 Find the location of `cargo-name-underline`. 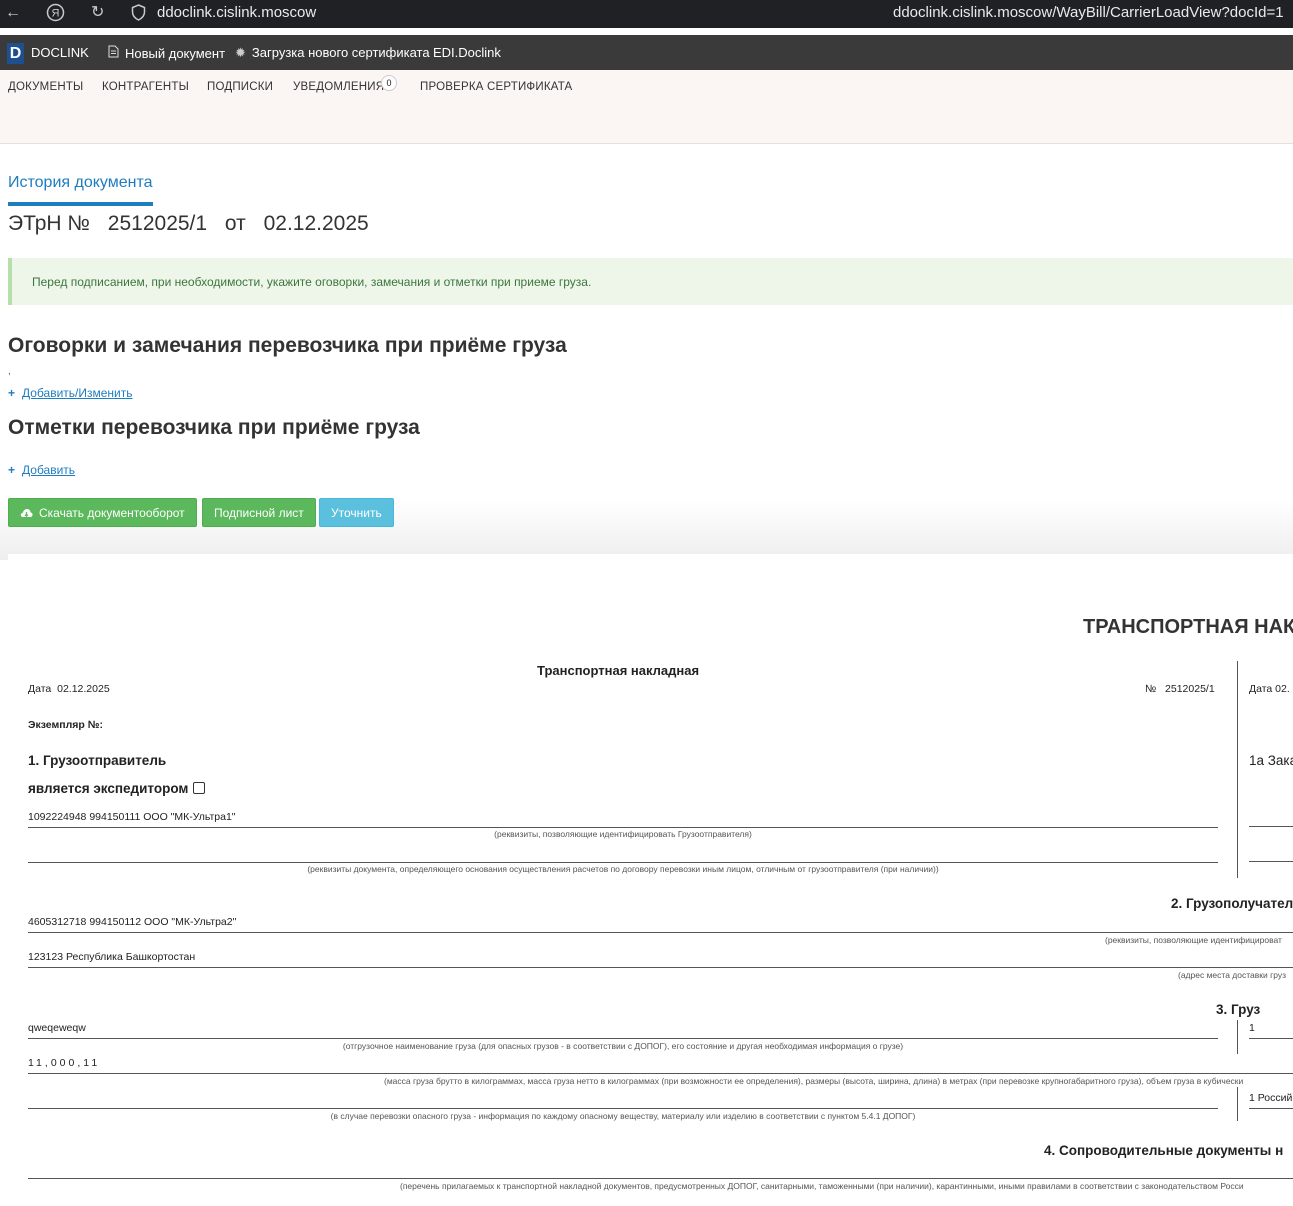

cargo-name-underline is located at coordinates (623, 1038).